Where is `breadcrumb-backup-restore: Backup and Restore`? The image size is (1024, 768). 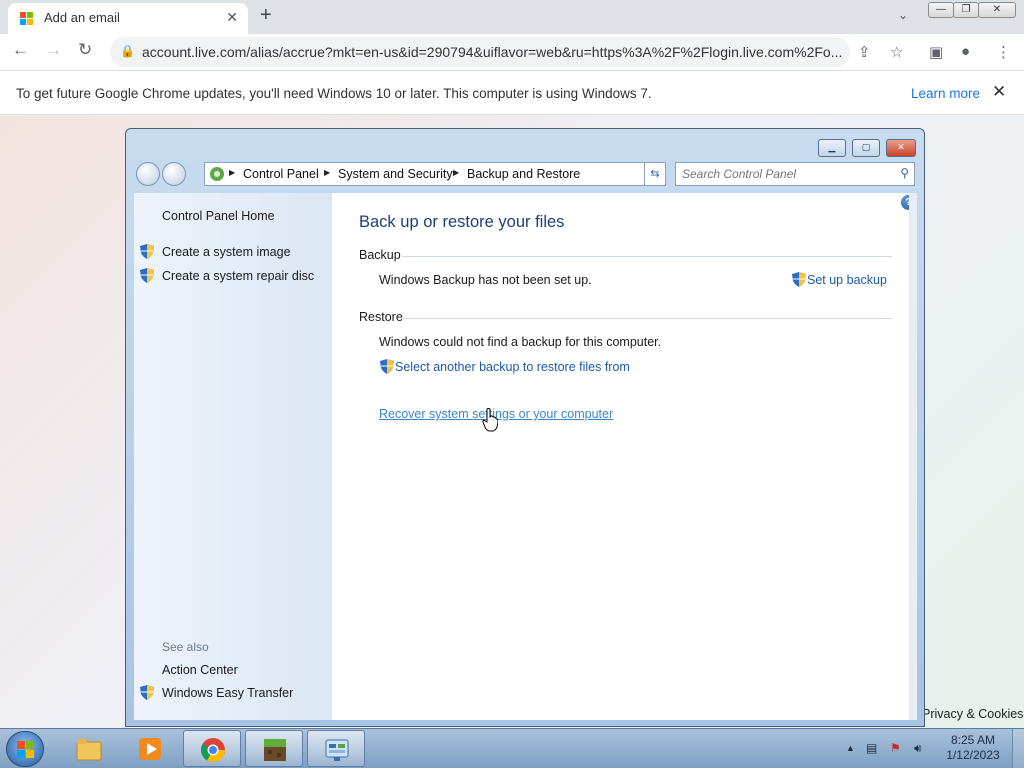 breadcrumb-backup-restore: Backup and Restore is located at coordinates (523, 174).